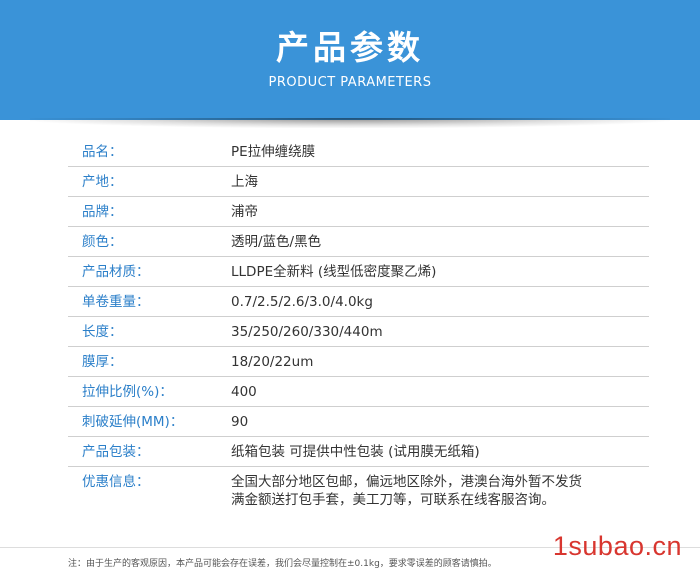  Describe the element at coordinates (350, 82) in the screenshot. I see `page-subtitle: PRODUCT PARAMETERS` at that location.